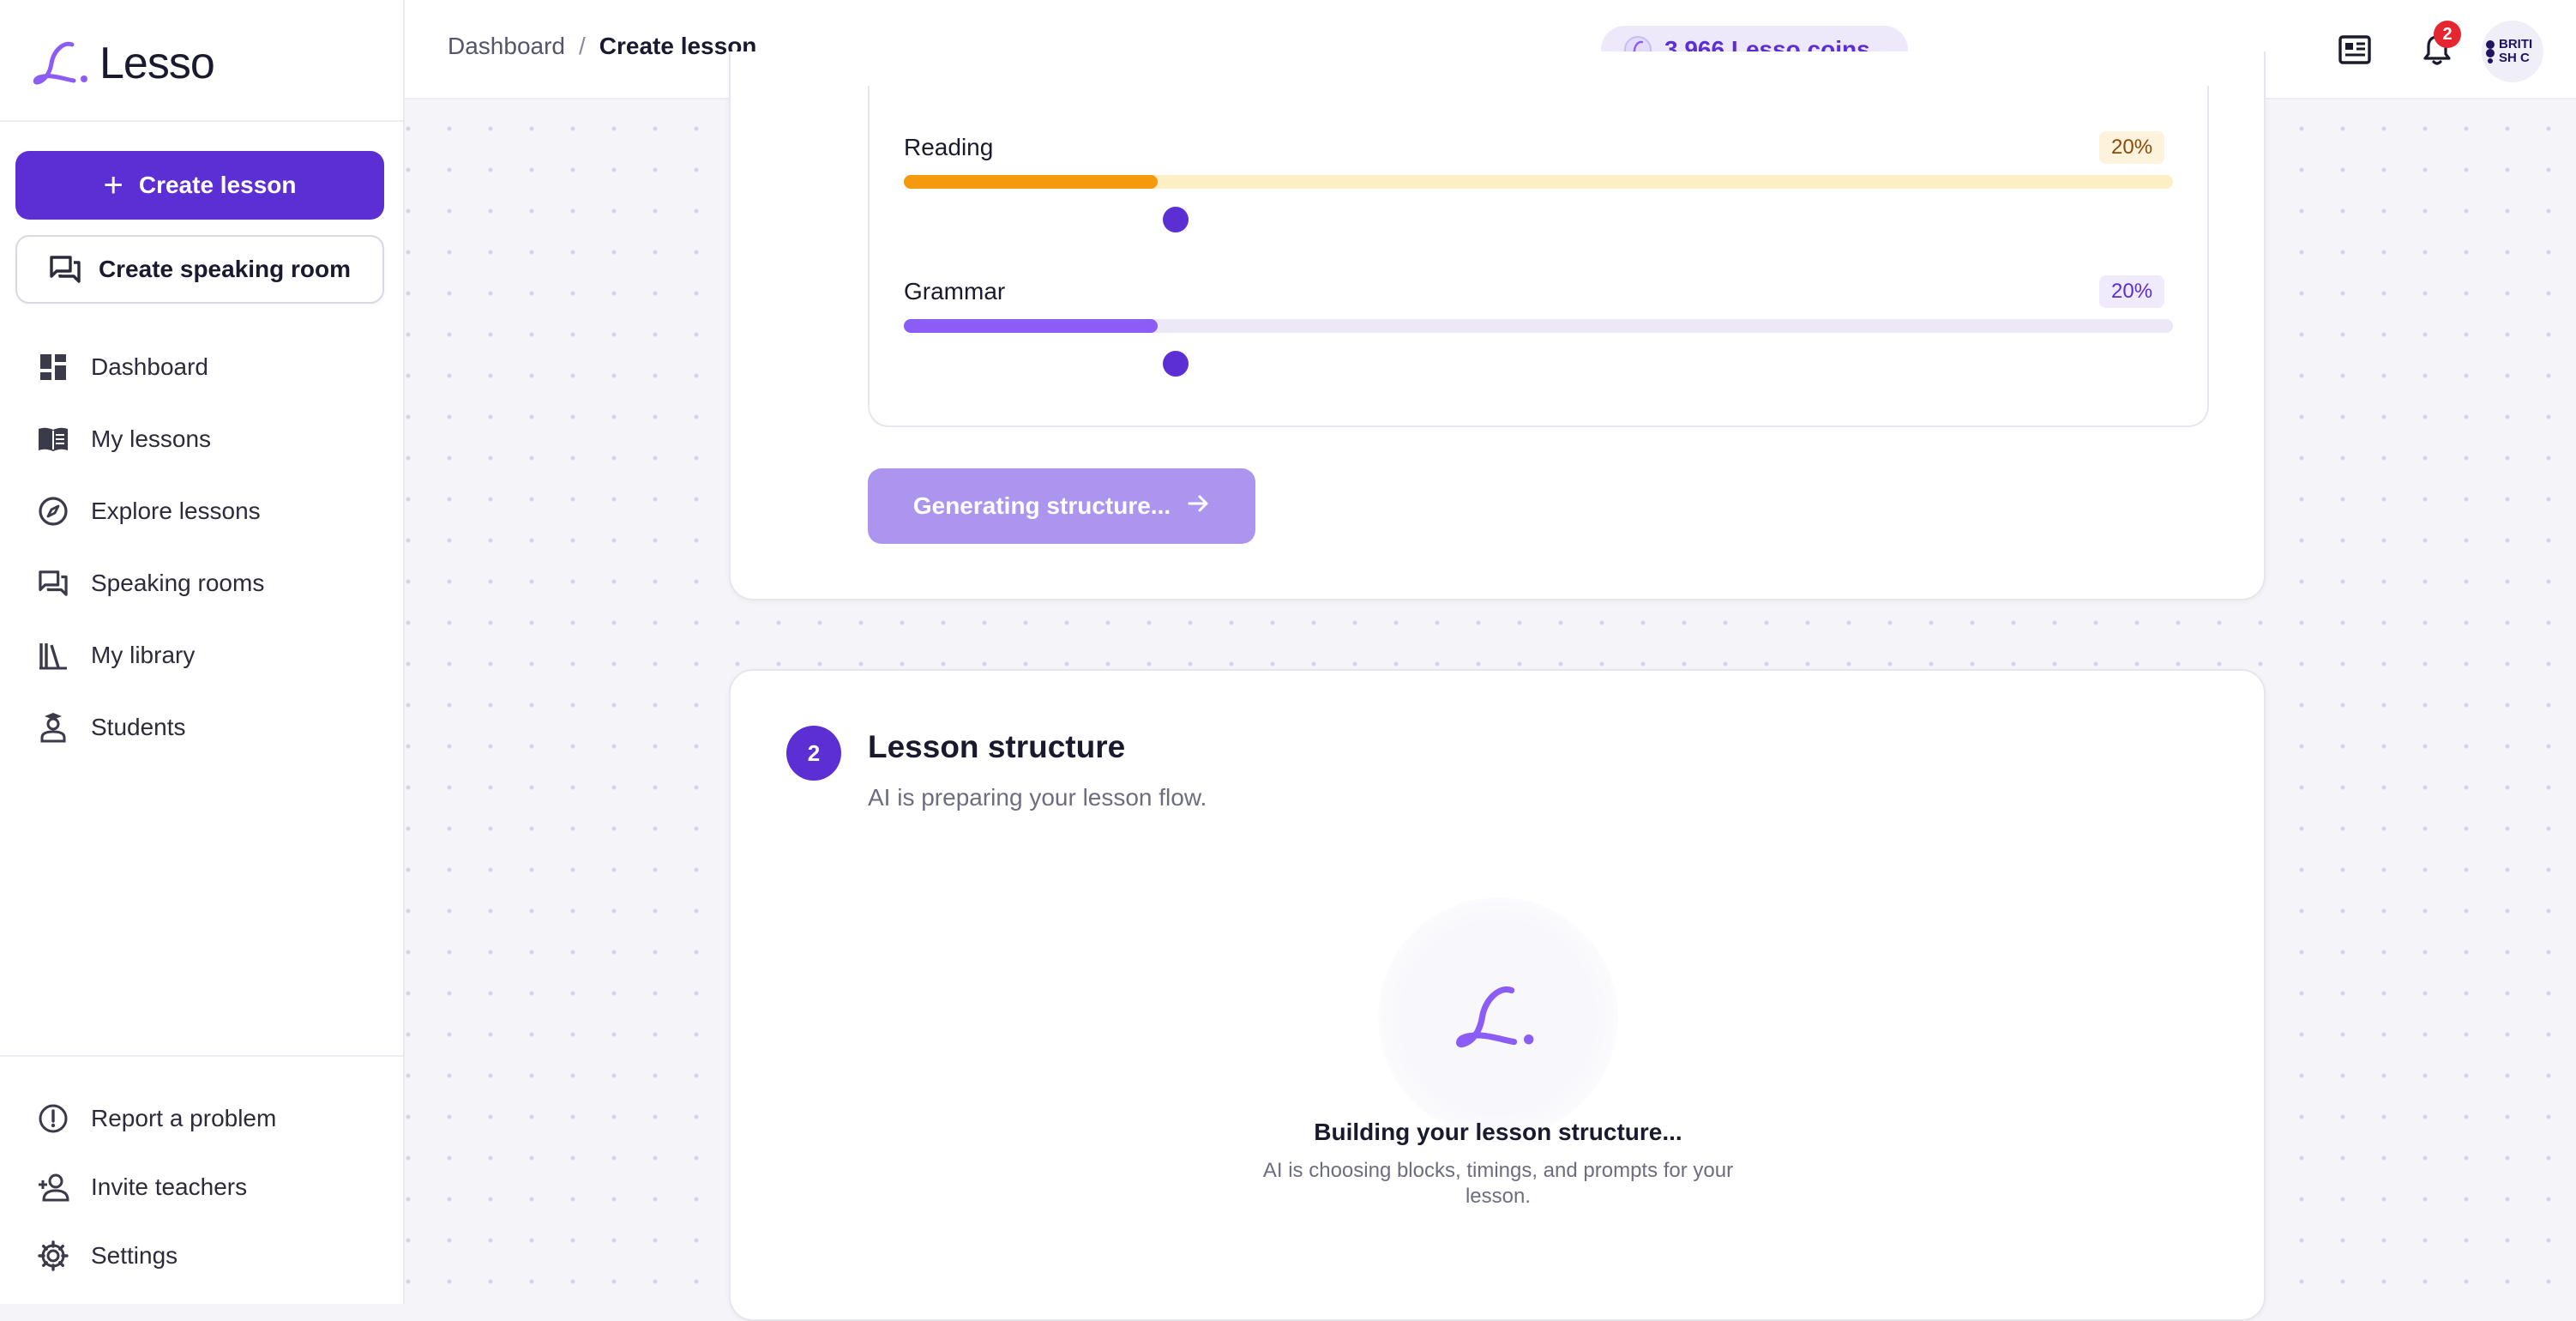 This screenshot has height=1321, width=2576. I want to click on sidebar-item-invite-teachers: Invite teachers, so click(202, 1187).